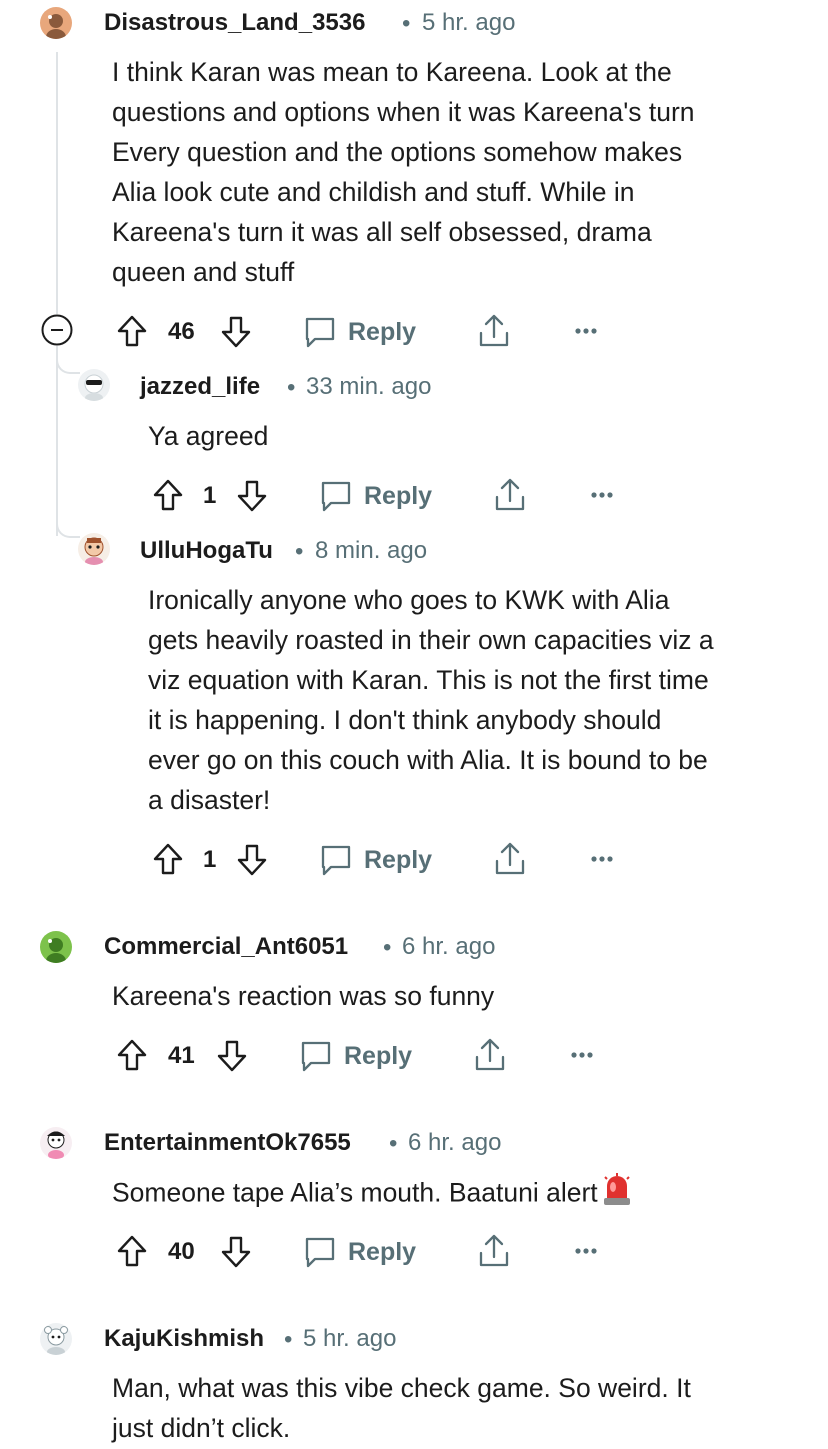 The height and width of the screenshot is (1449, 828). I want to click on comment-timestamp: 8 min. ago, so click(371, 550).